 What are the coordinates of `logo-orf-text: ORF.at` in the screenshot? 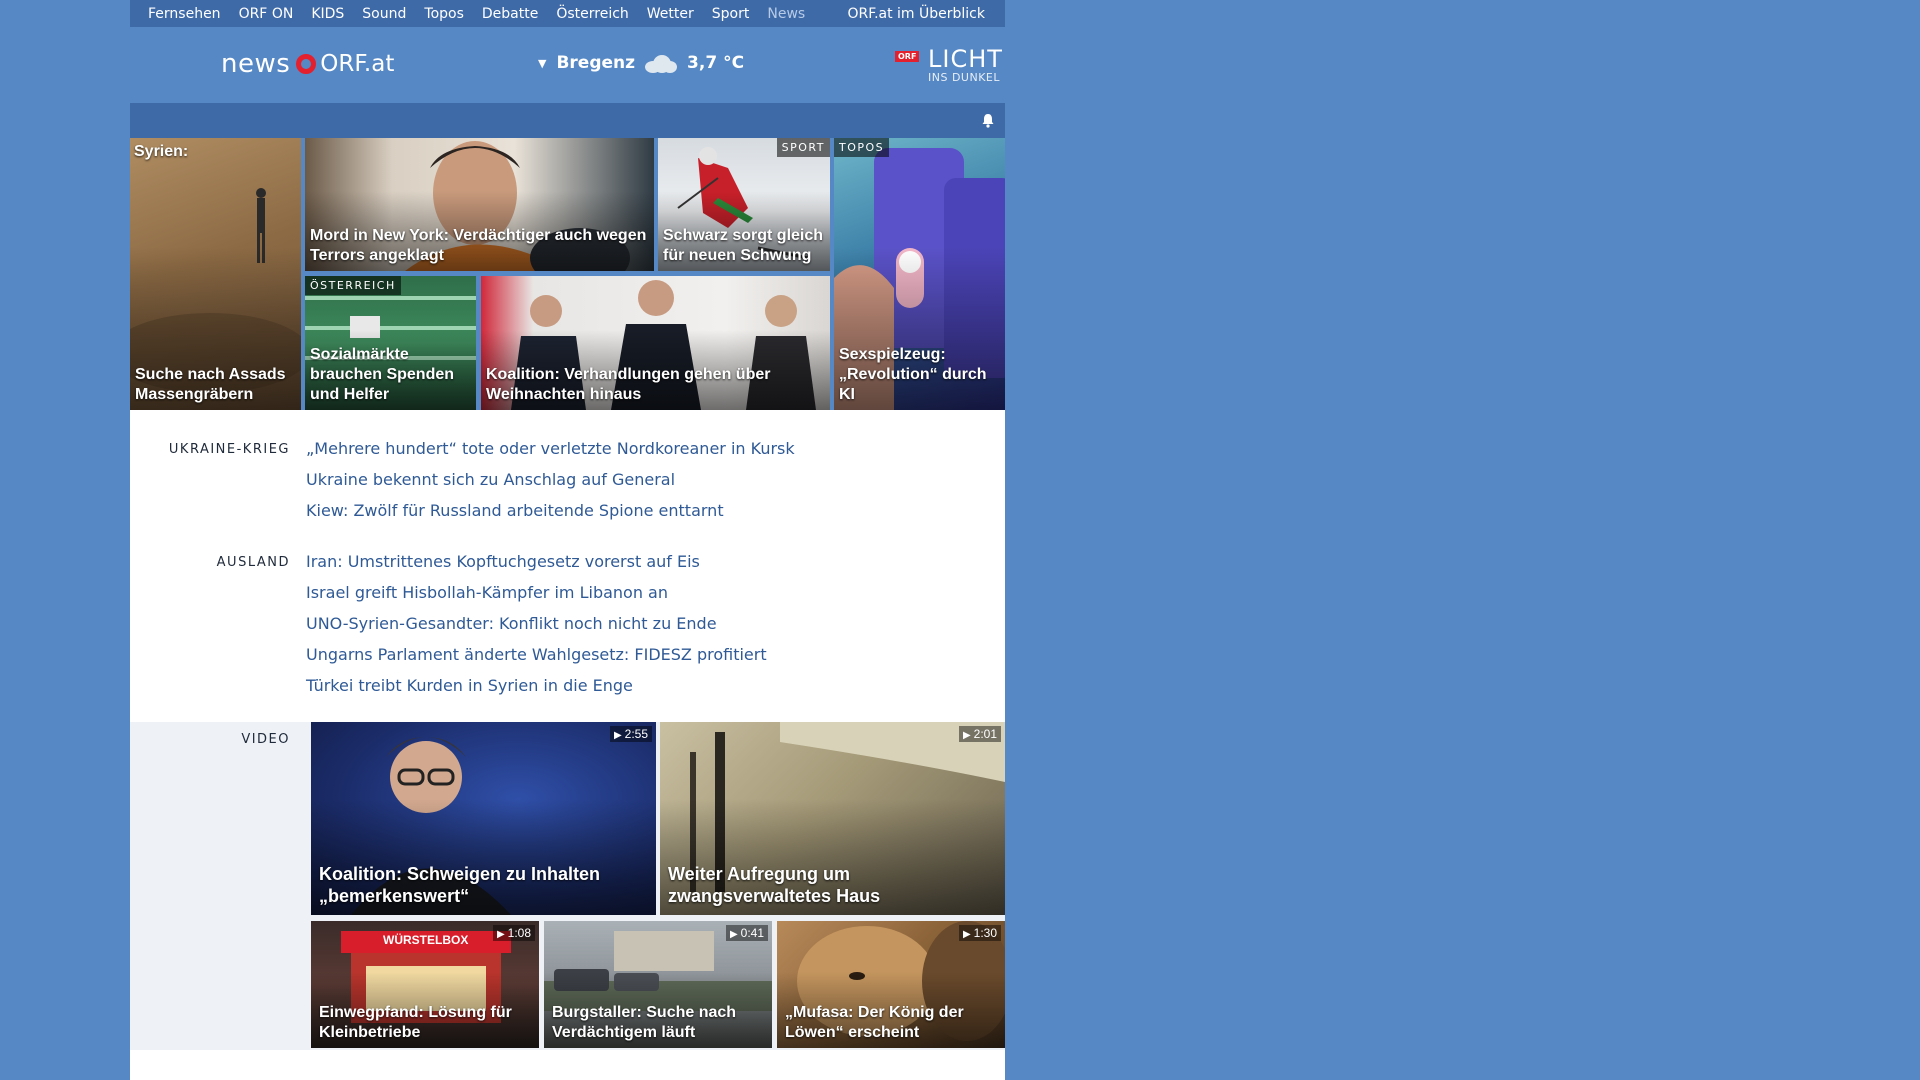 It's located at (357, 64).